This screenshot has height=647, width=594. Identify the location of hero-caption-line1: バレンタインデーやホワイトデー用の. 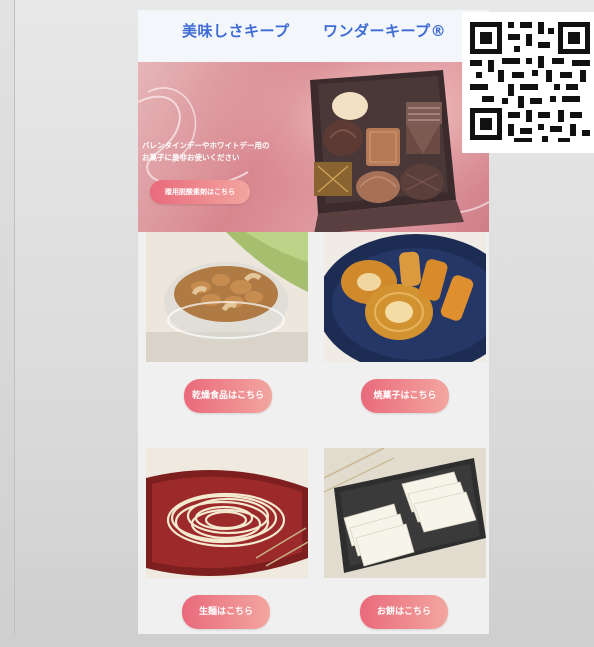
(206, 145).